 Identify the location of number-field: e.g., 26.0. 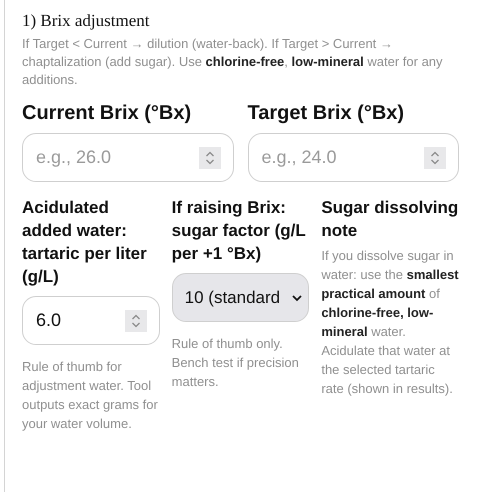
(128, 157).